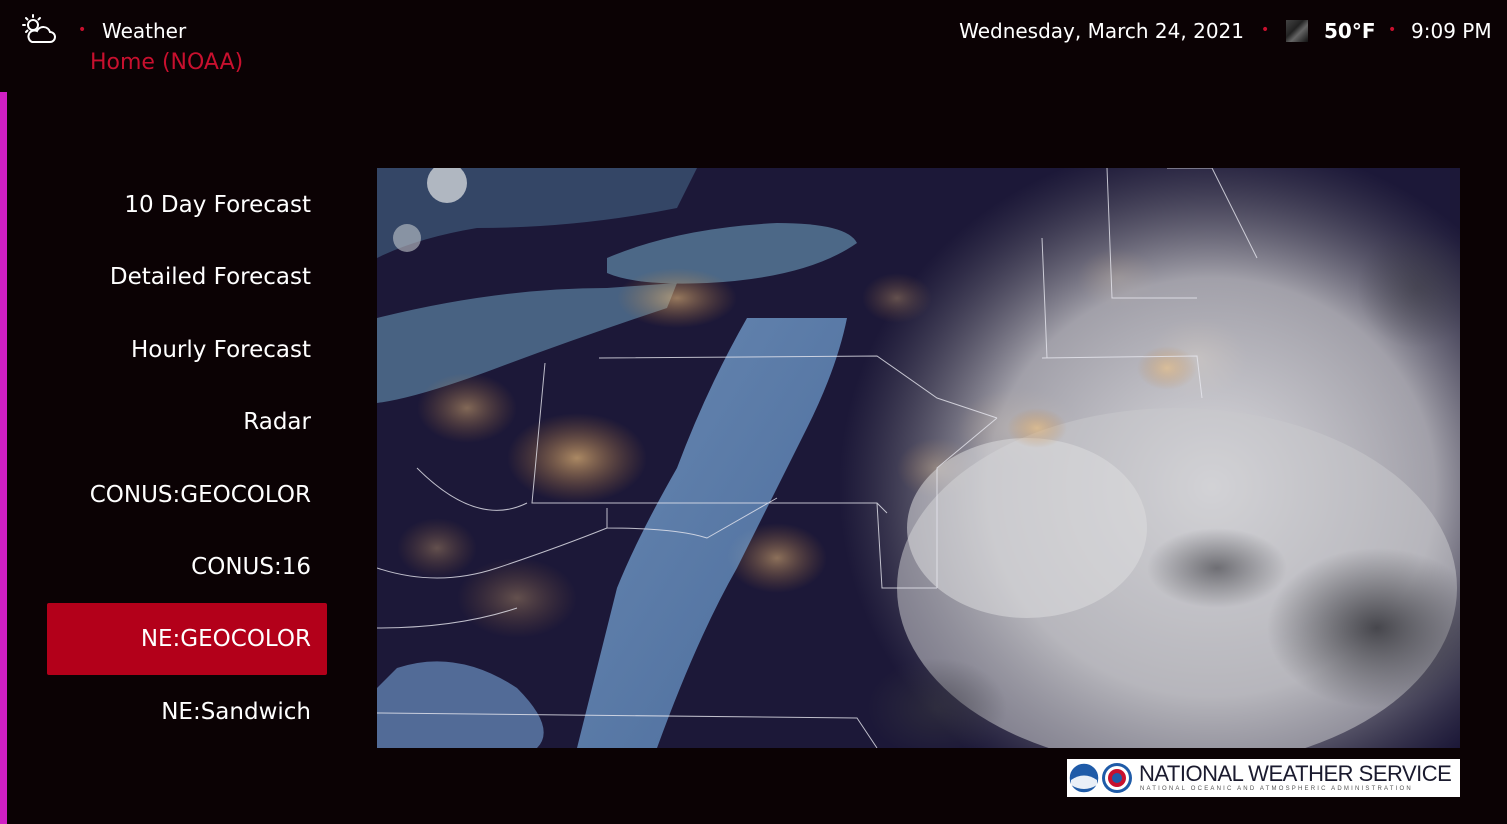  What do you see at coordinates (187, 639) in the screenshot?
I see `menu-item-ne-geocolor: NE:GEOCOLOR` at bounding box center [187, 639].